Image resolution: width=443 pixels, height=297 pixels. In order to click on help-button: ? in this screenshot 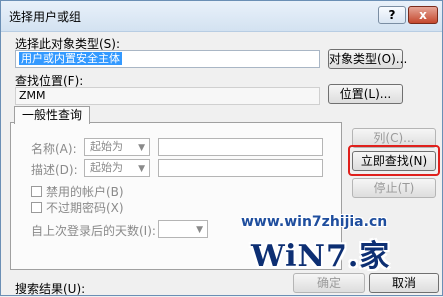, I will do `click(392, 15)`.